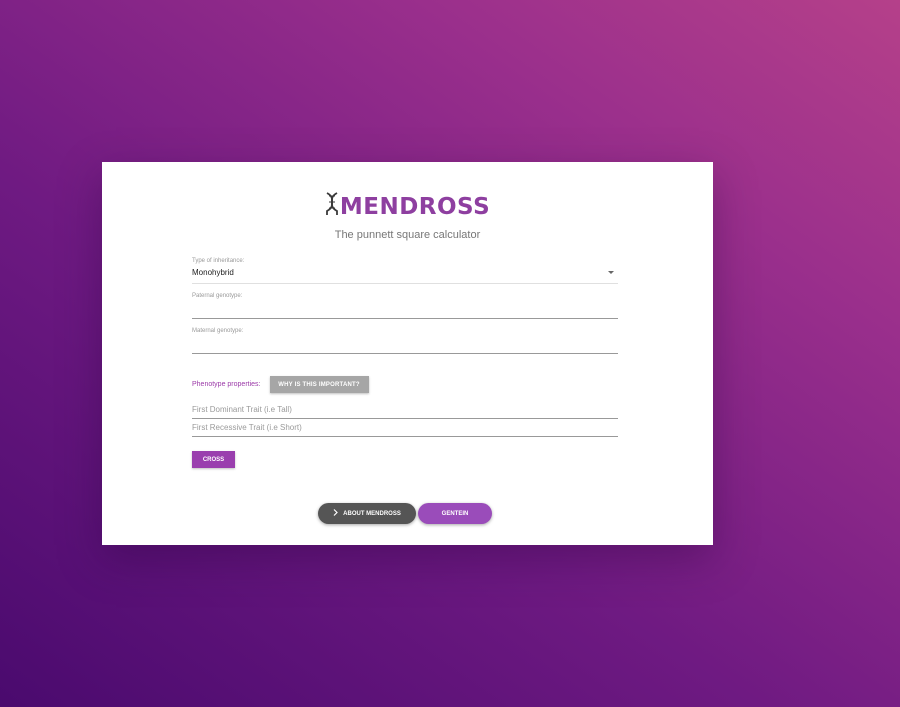  Describe the element at coordinates (405, 318) in the screenshot. I see `paternal-genotype-underline` at that location.